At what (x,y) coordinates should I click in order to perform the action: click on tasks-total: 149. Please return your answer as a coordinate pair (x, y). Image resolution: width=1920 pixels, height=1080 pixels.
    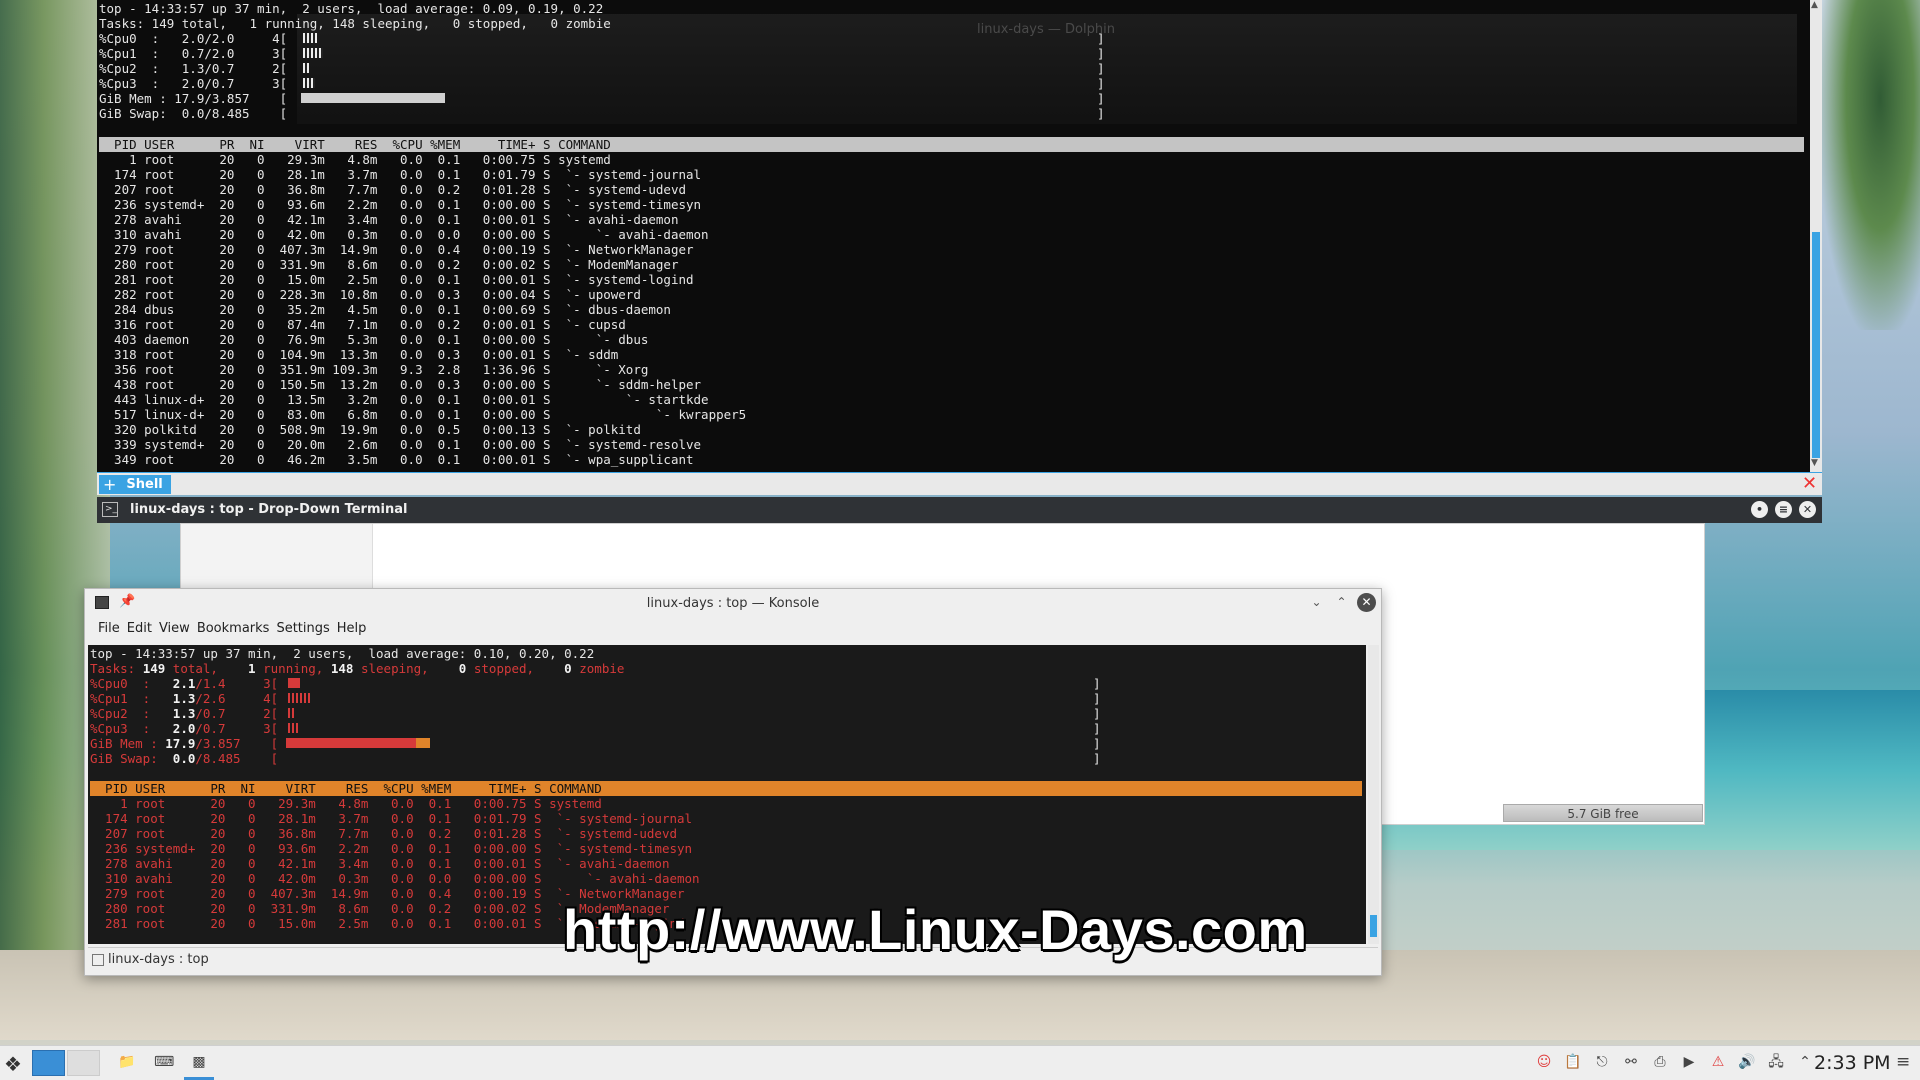
    Looking at the image, I should click on (154, 668).